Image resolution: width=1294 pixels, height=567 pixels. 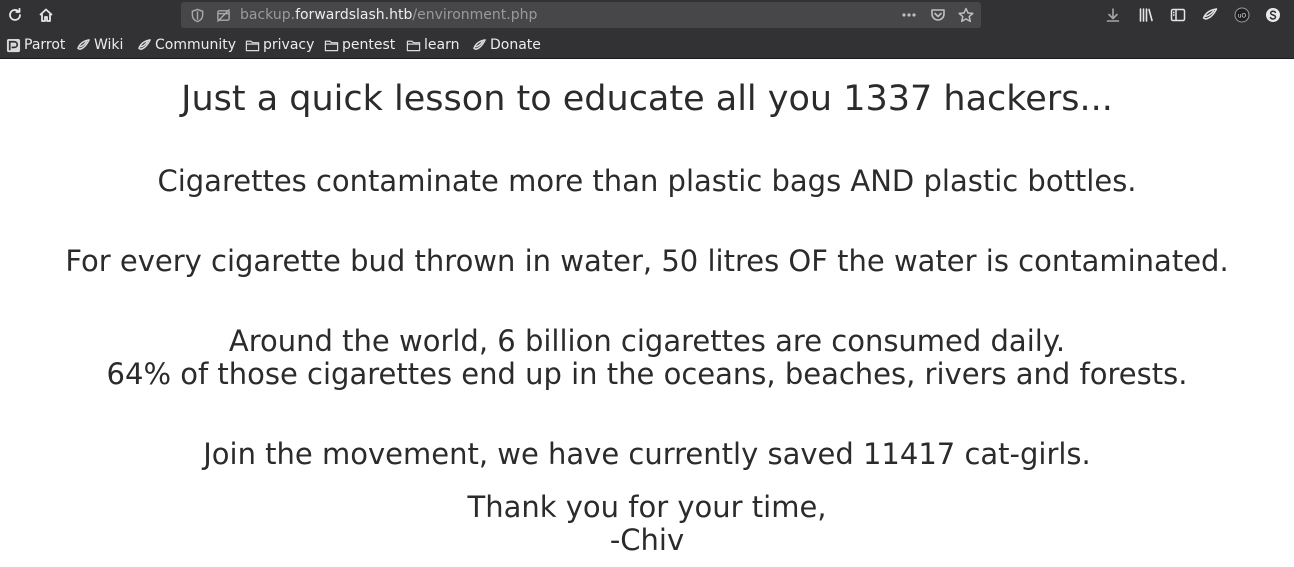 I want to click on bookmark-label: privacy, so click(x=289, y=45).